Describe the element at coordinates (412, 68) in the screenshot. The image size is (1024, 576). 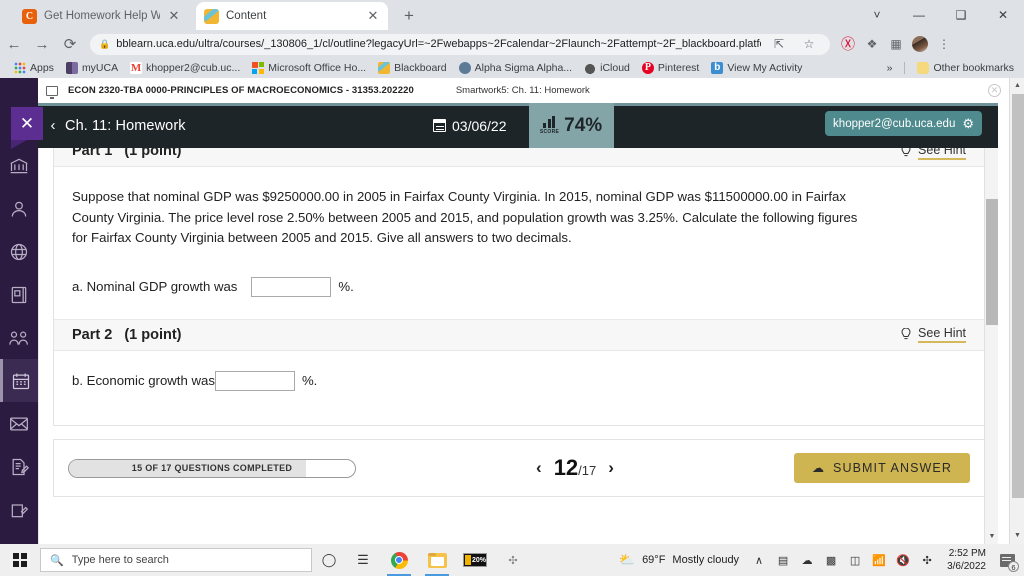
I see `bookmark-blackboard: Blackboard` at that location.